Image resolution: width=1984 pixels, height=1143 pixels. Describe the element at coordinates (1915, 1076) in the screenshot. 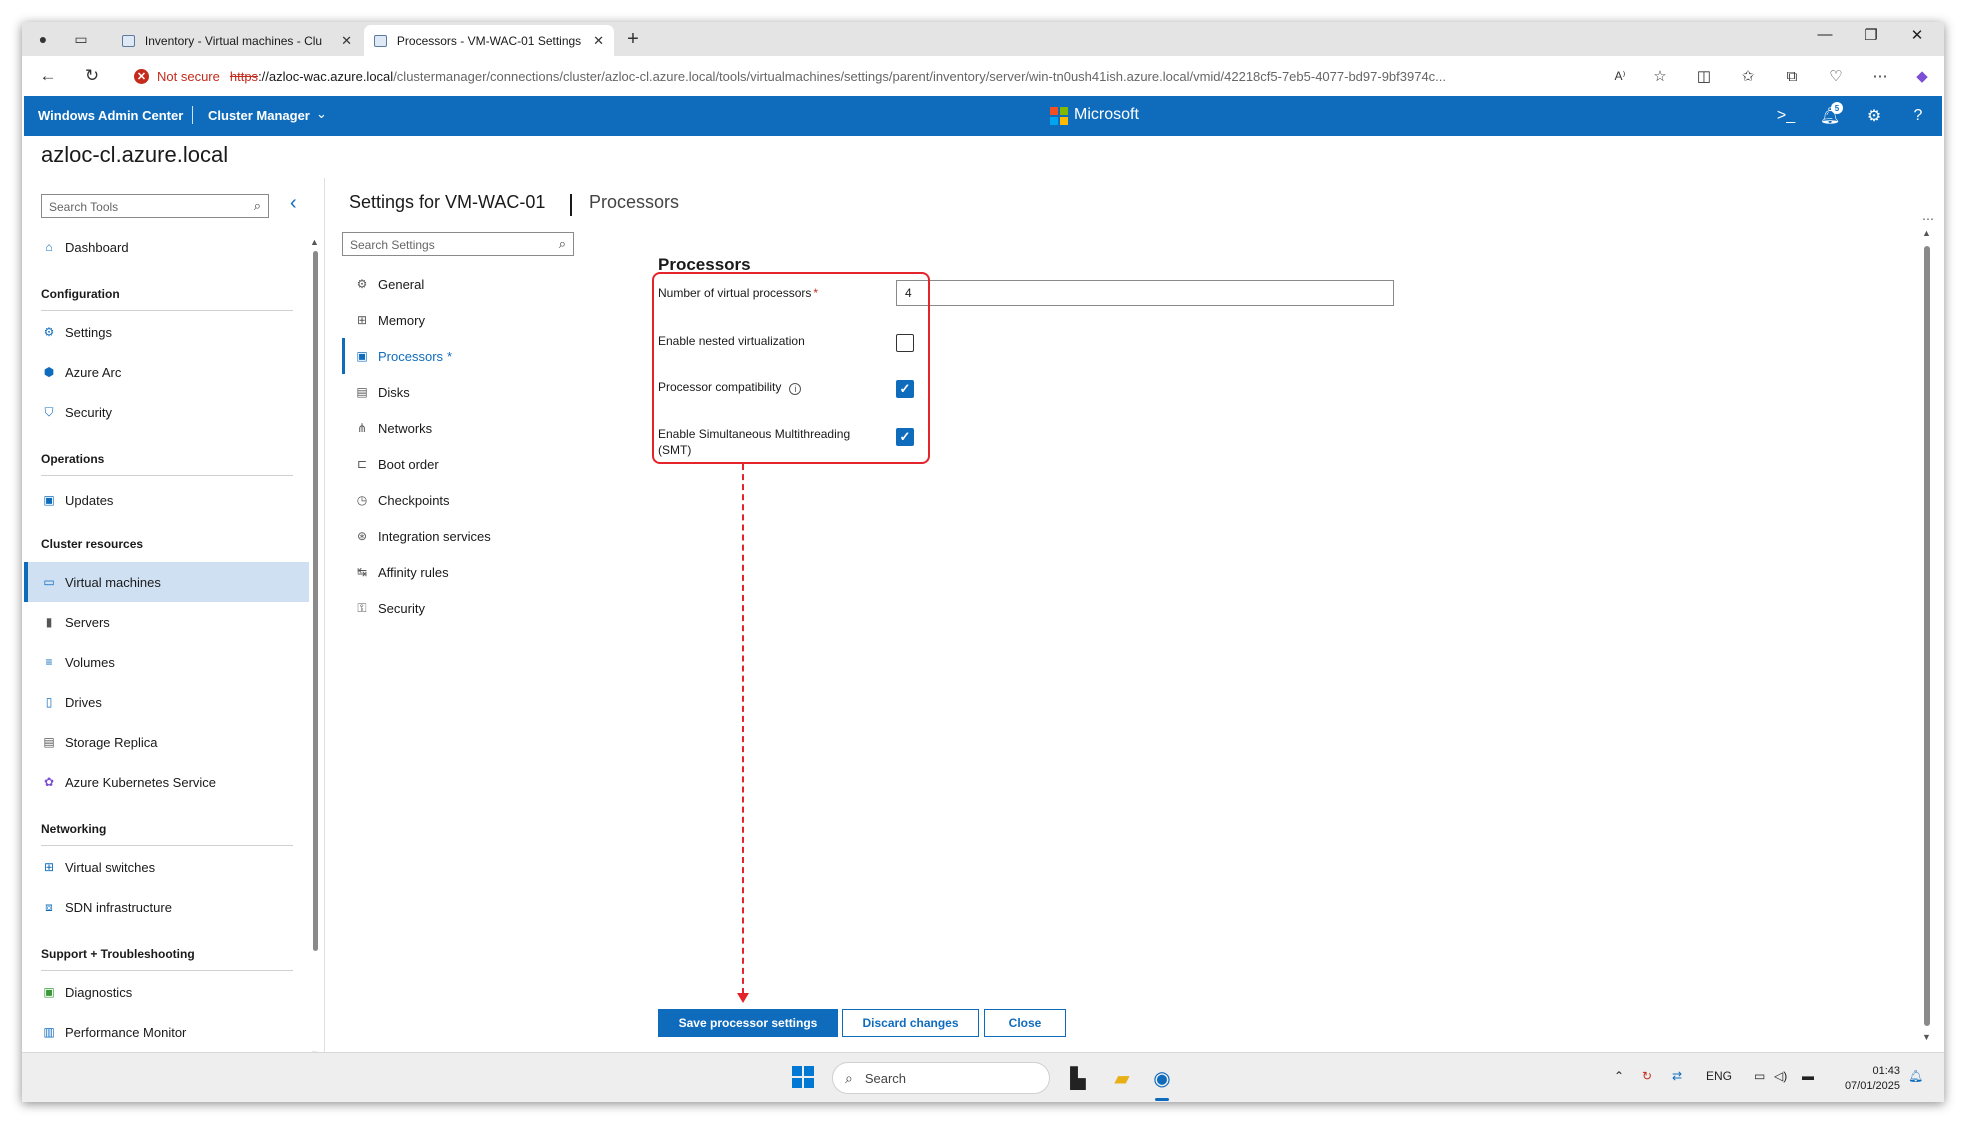

I see `notification-bell-icon: 🔔︎` at that location.